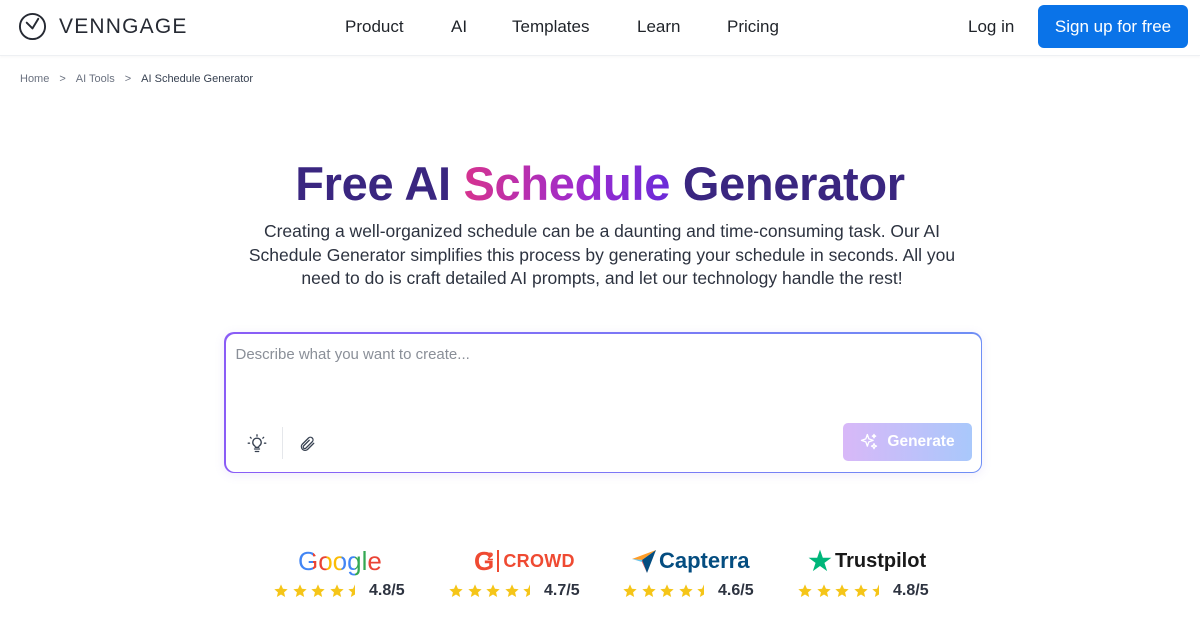 This screenshot has height=630, width=1200. I want to click on title-highlight: Schedule, so click(567, 183).